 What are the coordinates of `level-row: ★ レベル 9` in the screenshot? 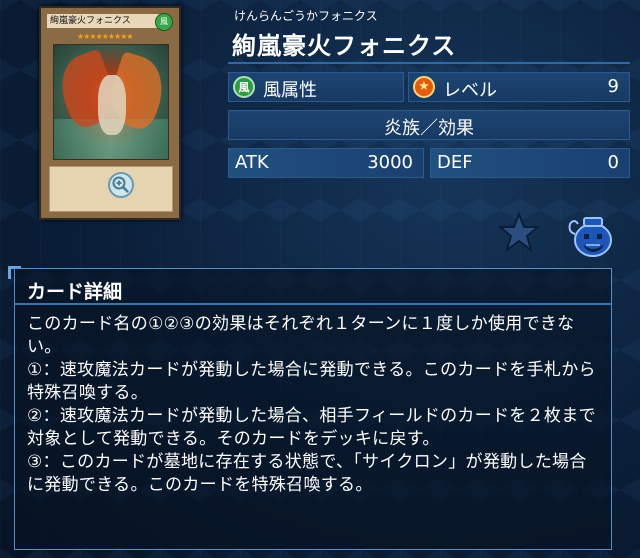 It's located at (519, 87).